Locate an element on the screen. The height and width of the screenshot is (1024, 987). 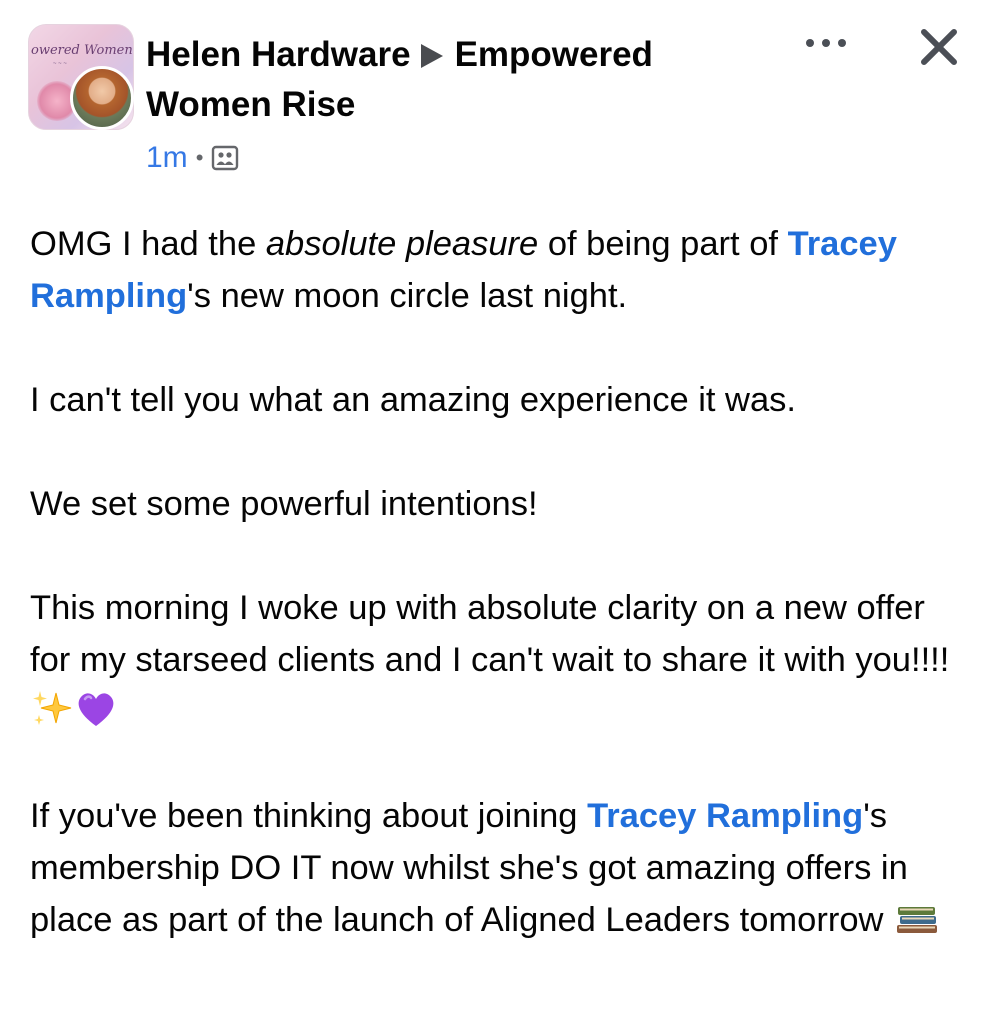
post-header-title: Helen Hardware Empowered Women Rise is located at coordinates (466, 80).